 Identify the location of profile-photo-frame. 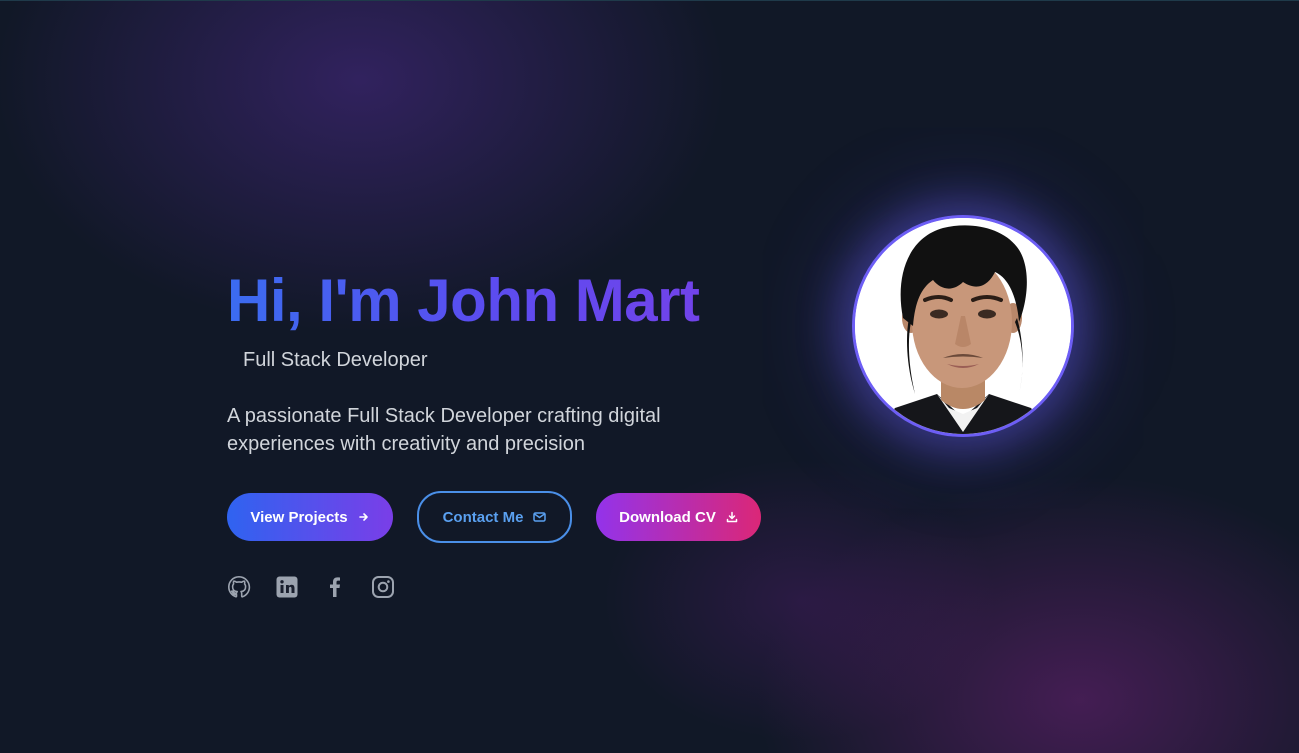
(963, 326).